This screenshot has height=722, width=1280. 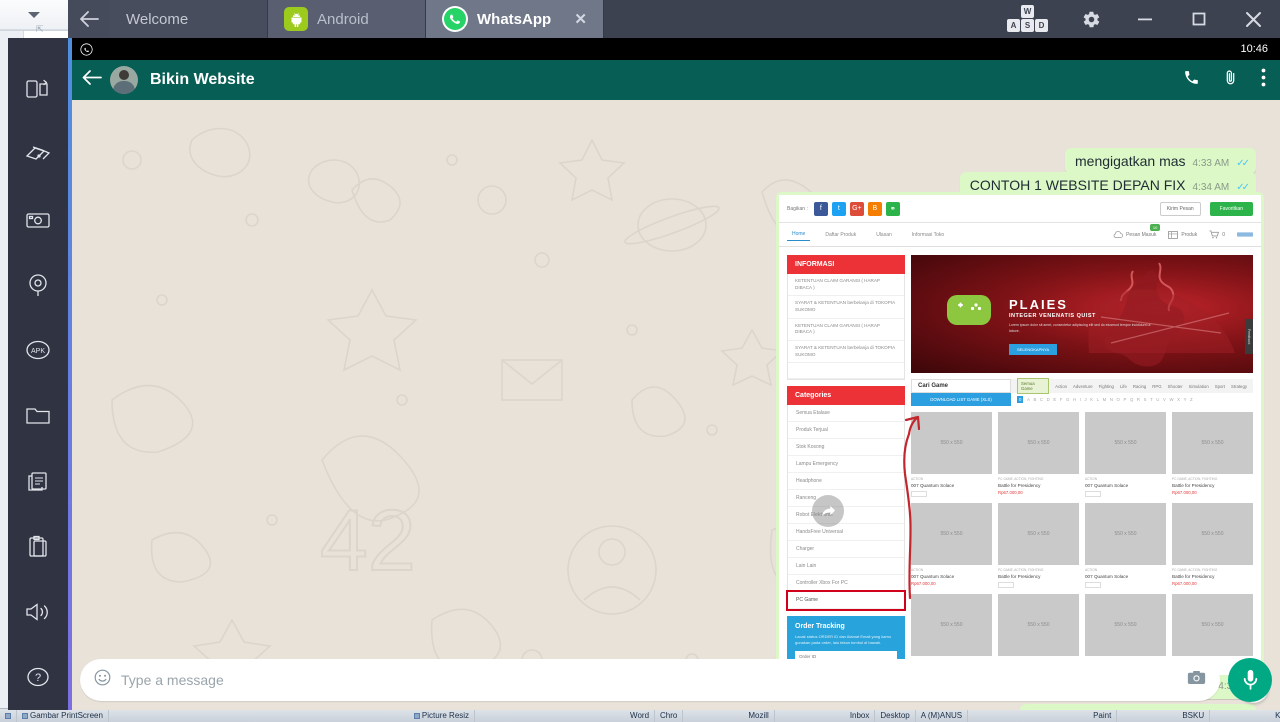 What do you see at coordinates (846, 549) in the screenshot?
I see `category-item-charger: Charger` at bounding box center [846, 549].